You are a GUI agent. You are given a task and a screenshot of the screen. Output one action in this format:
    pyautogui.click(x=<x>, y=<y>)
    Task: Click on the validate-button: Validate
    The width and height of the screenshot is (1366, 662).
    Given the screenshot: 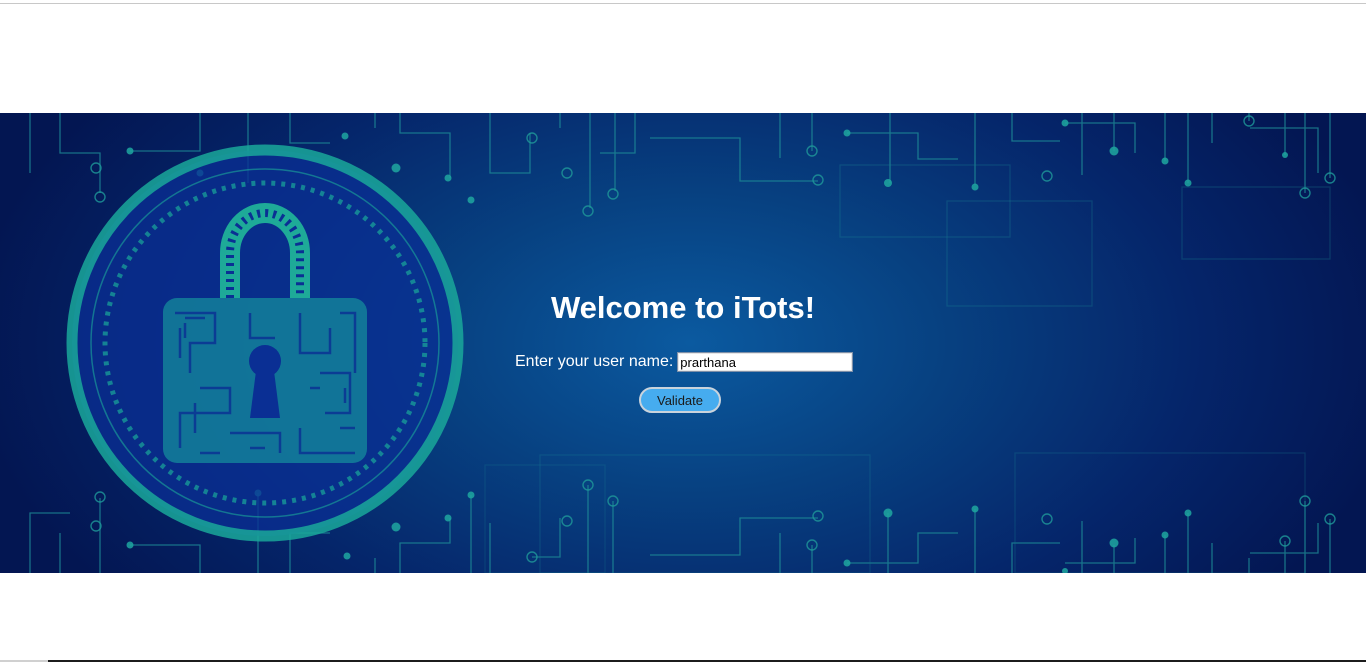 What is the action you would take?
    pyautogui.click(x=680, y=400)
    